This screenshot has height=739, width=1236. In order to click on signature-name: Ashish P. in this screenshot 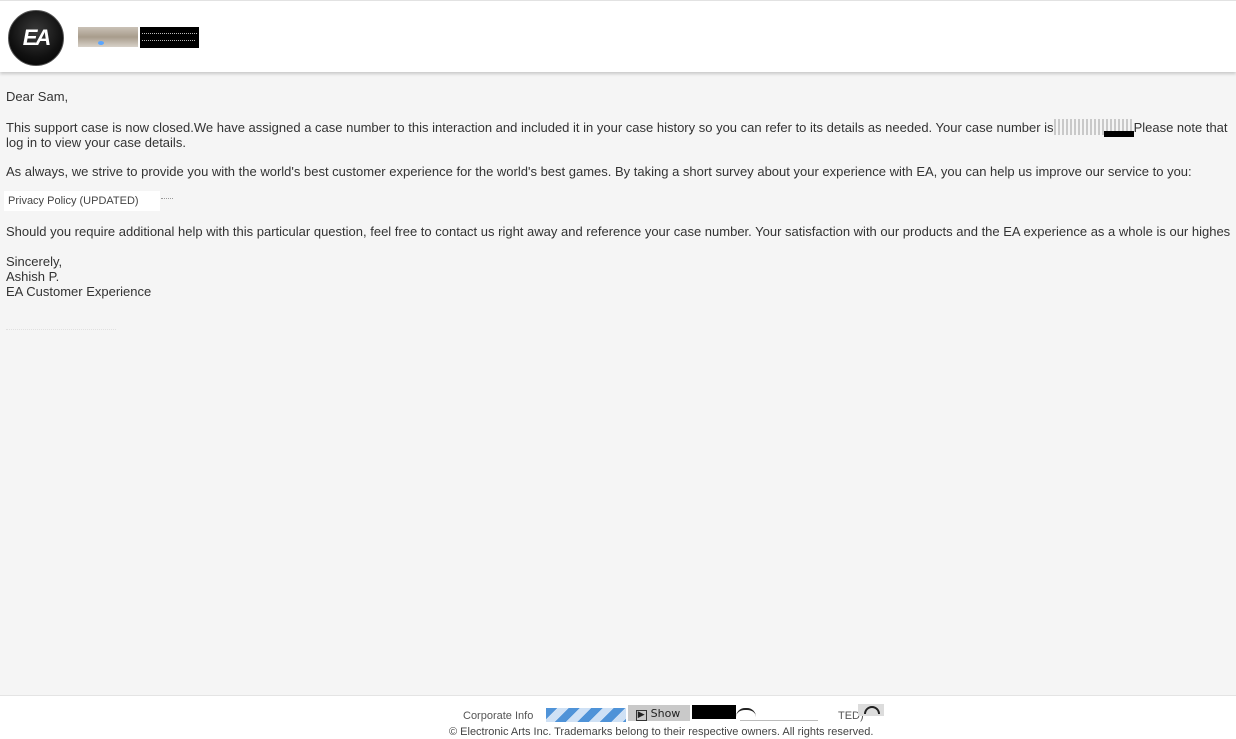, I will do `click(33, 276)`.